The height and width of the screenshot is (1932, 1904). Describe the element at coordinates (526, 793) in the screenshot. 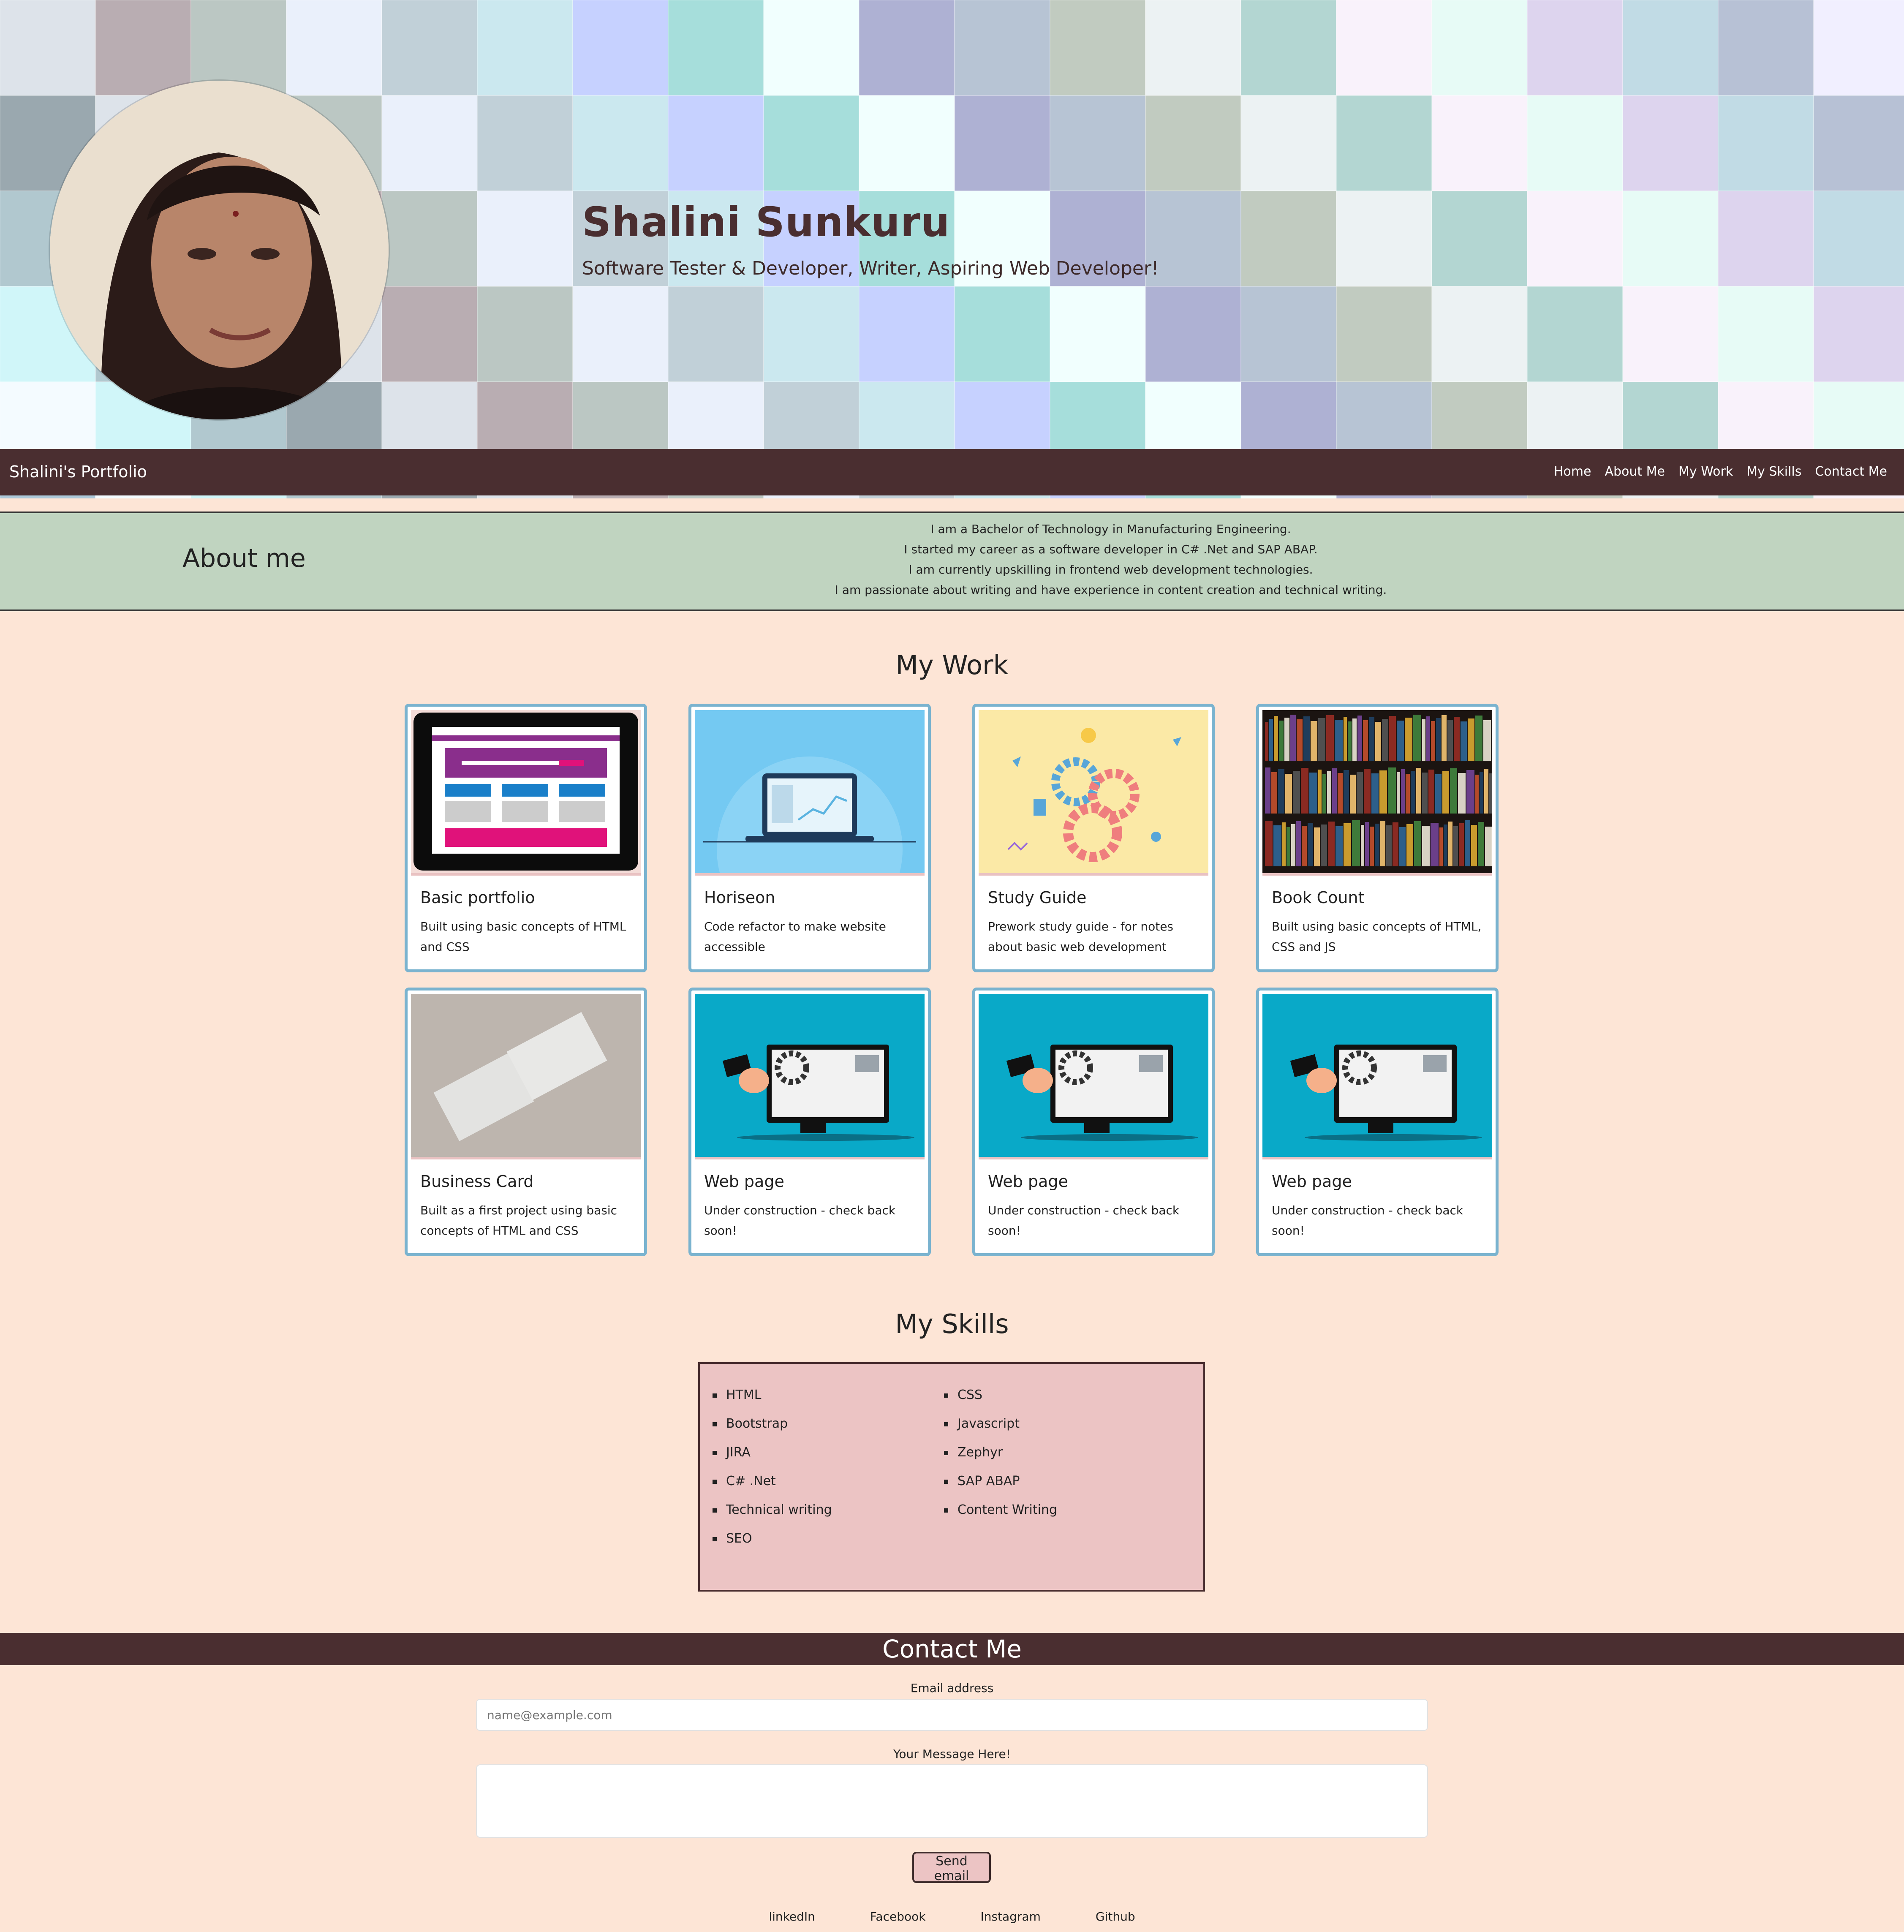

I see `tablet-mockup-image` at that location.